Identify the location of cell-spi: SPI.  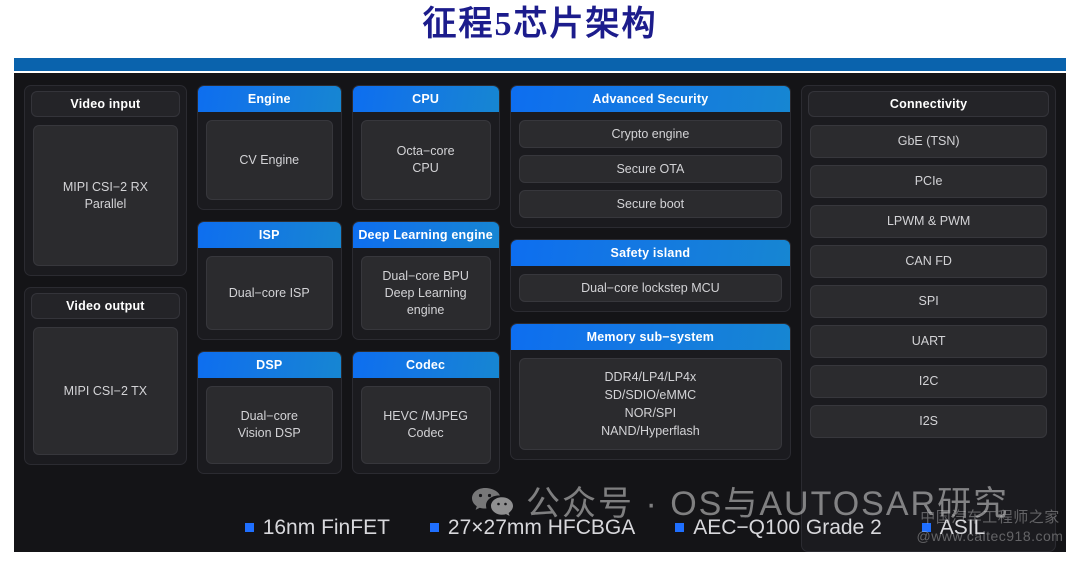
(928, 301).